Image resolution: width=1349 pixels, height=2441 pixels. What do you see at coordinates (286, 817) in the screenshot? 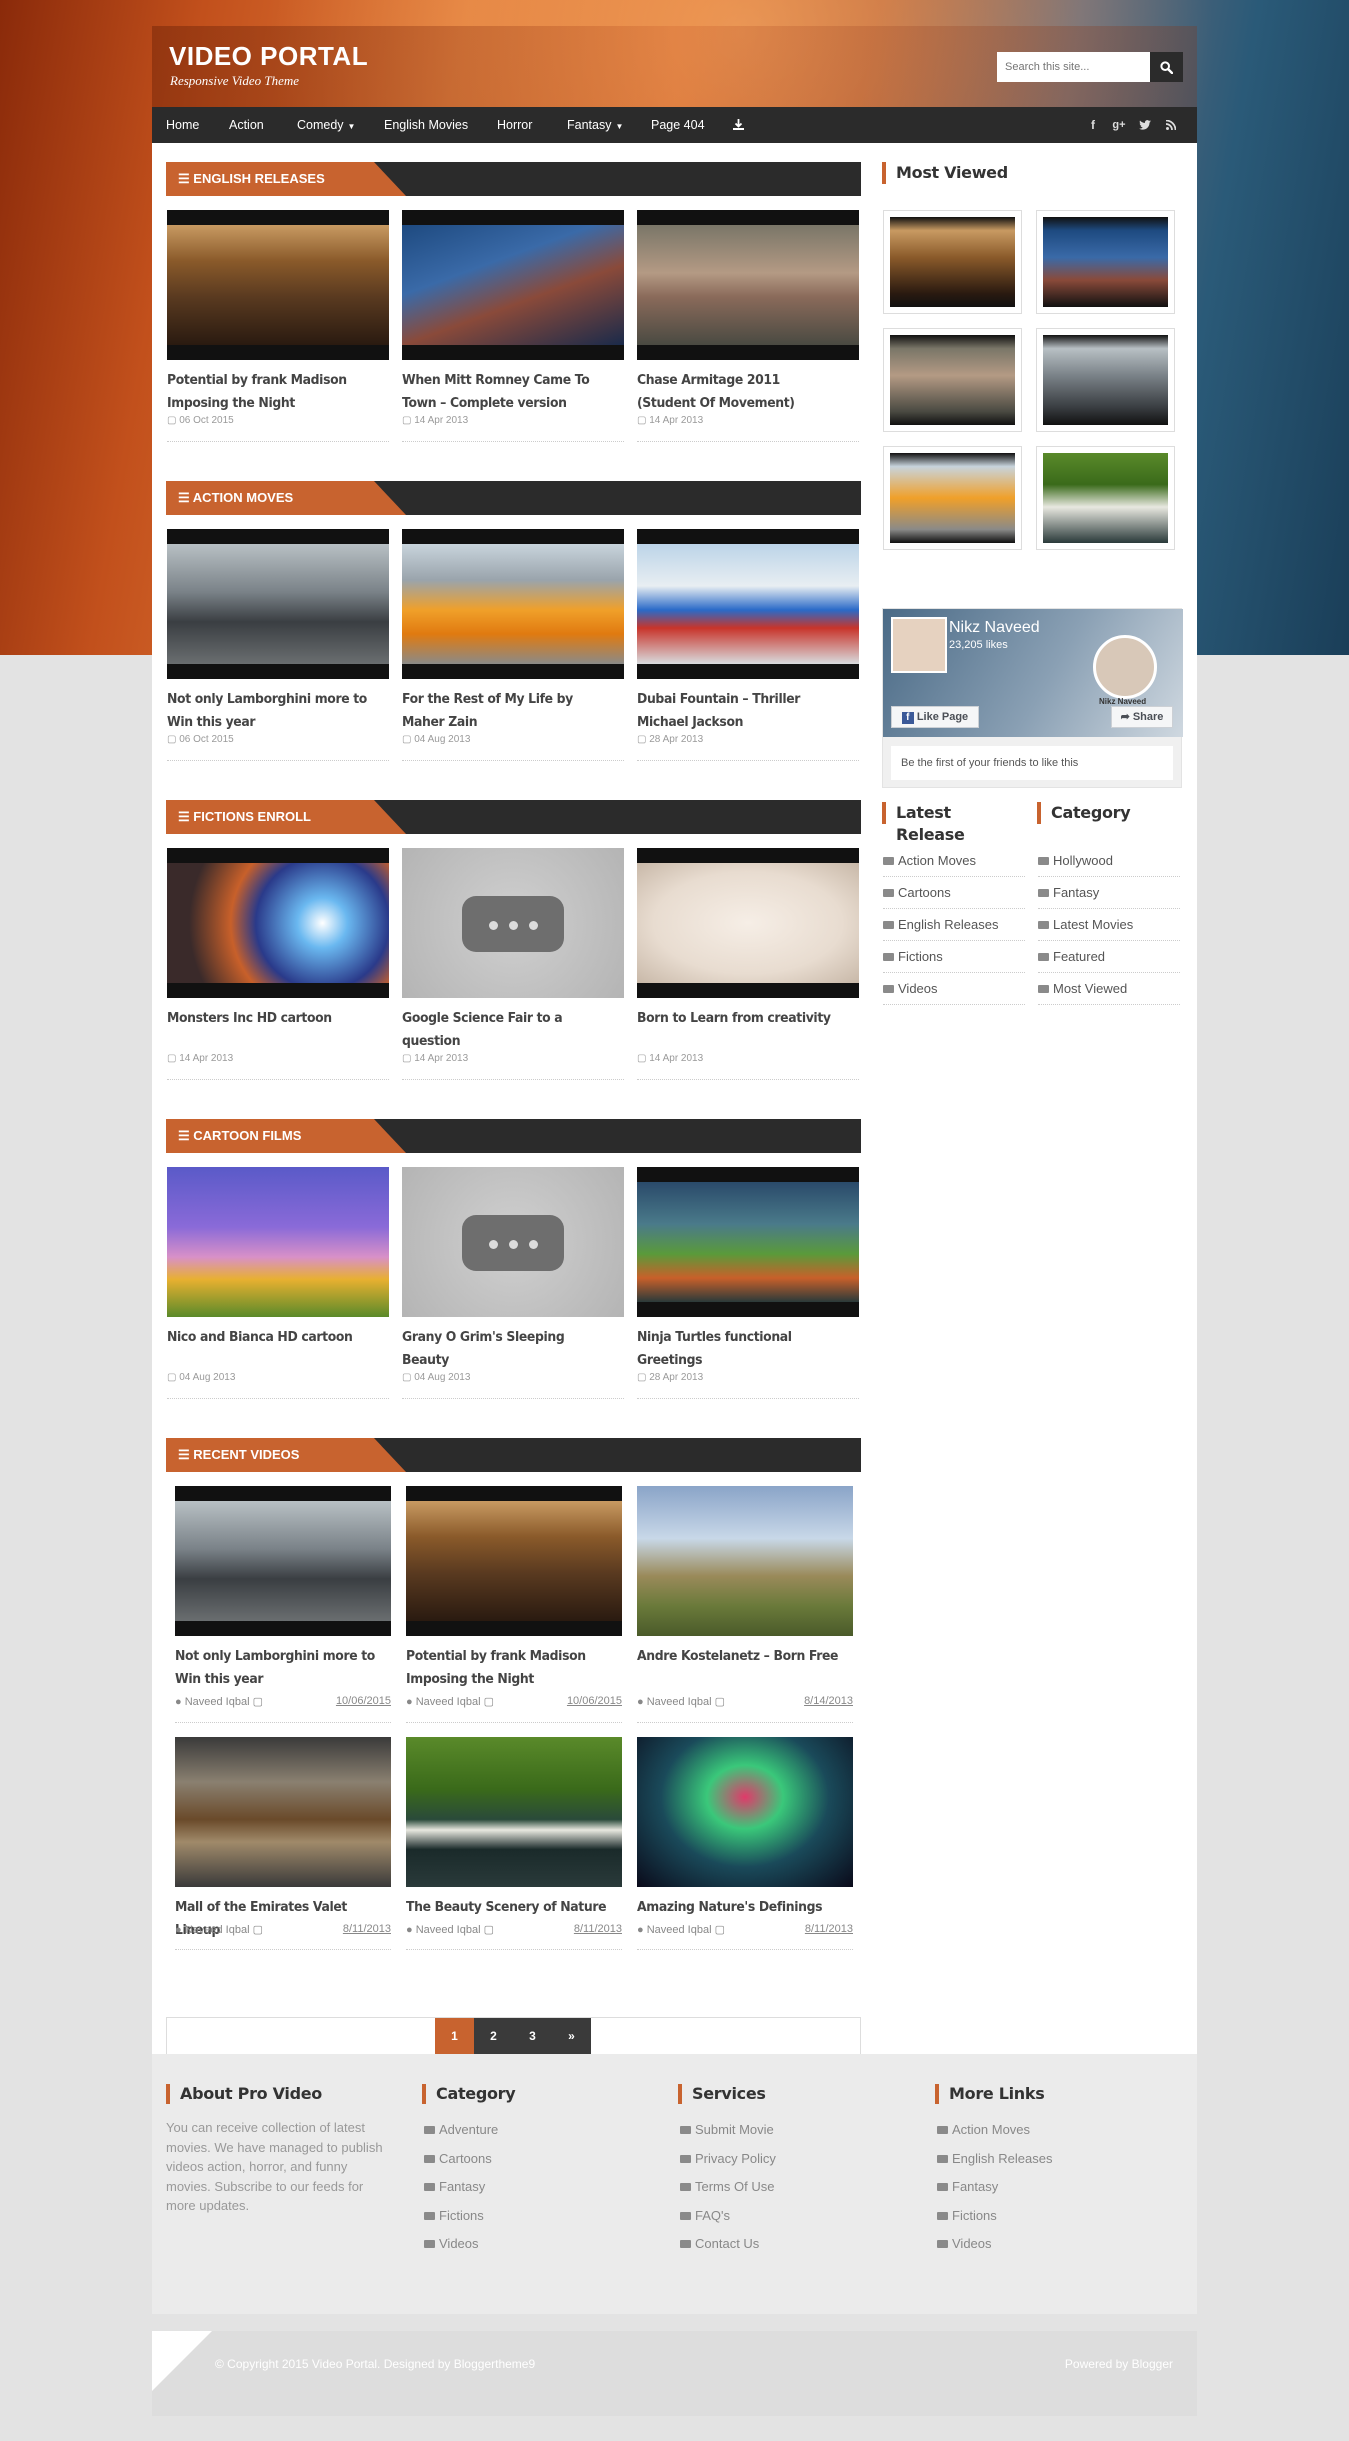
I see `section-tab: ☰ FICTIONS ENROLL` at bounding box center [286, 817].